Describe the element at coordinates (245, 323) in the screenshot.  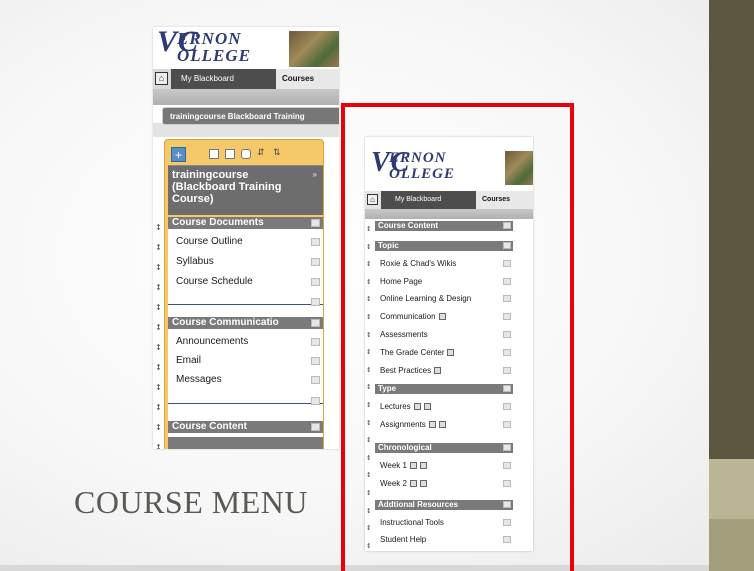
I see `menu-header-course-communication: Course Communicatio` at that location.